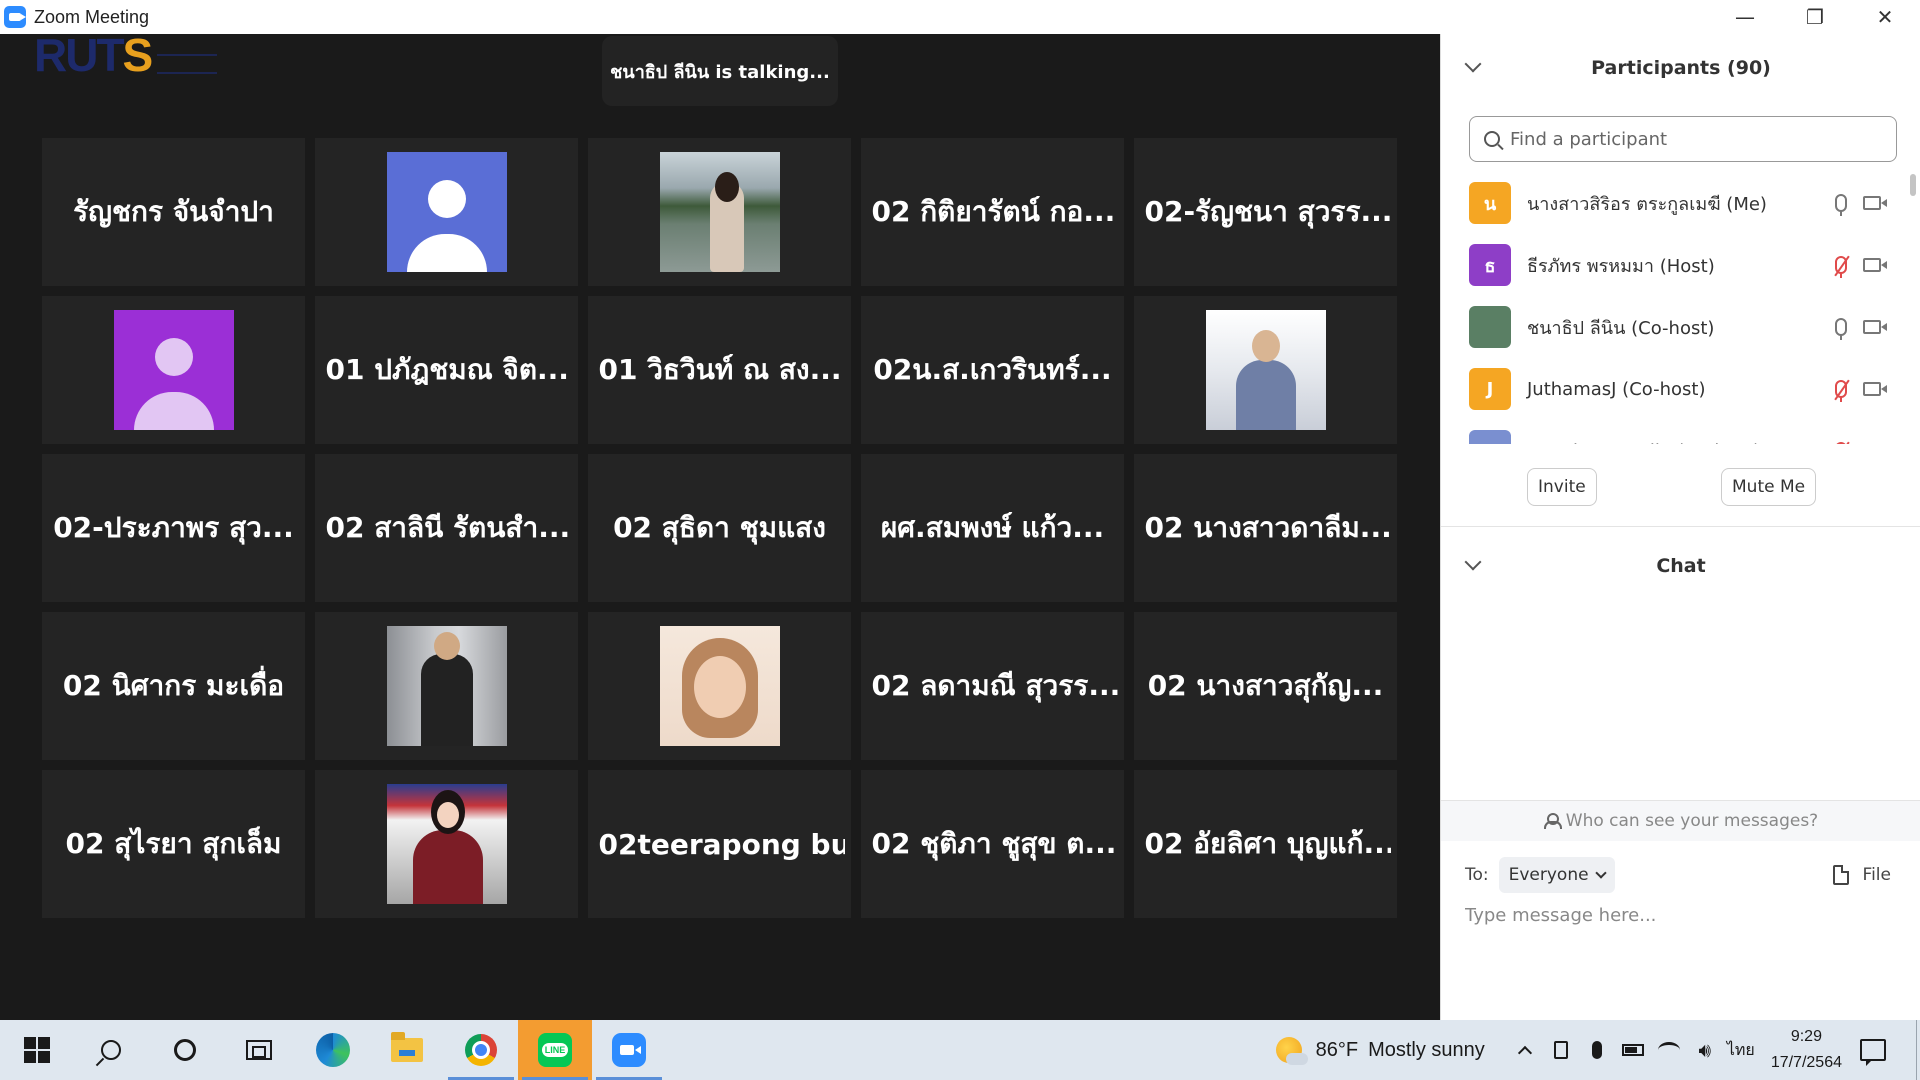 The height and width of the screenshot is (1080, 1920). I want to click on language-indicator: ไทย, so click(1741, 1050).